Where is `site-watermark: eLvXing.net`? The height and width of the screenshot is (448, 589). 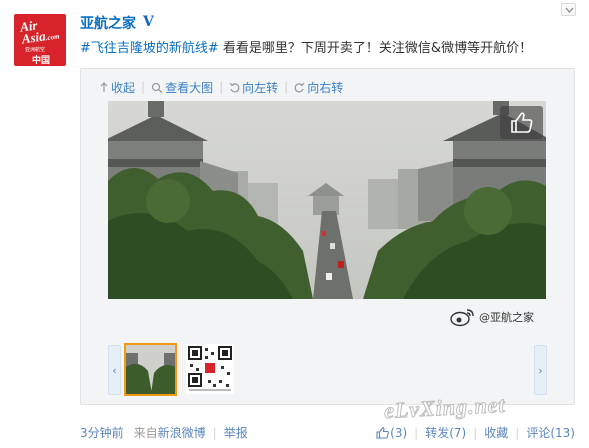 site-watermark: eLvXing.net is located at coordinates (445, 407).